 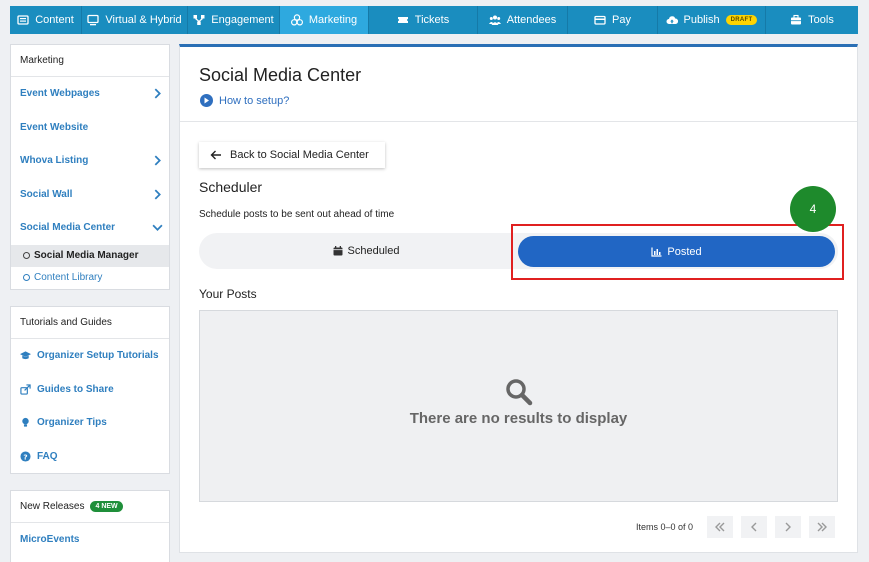 I want to click on tab-label: Marketing, so click(x=333, y=20).